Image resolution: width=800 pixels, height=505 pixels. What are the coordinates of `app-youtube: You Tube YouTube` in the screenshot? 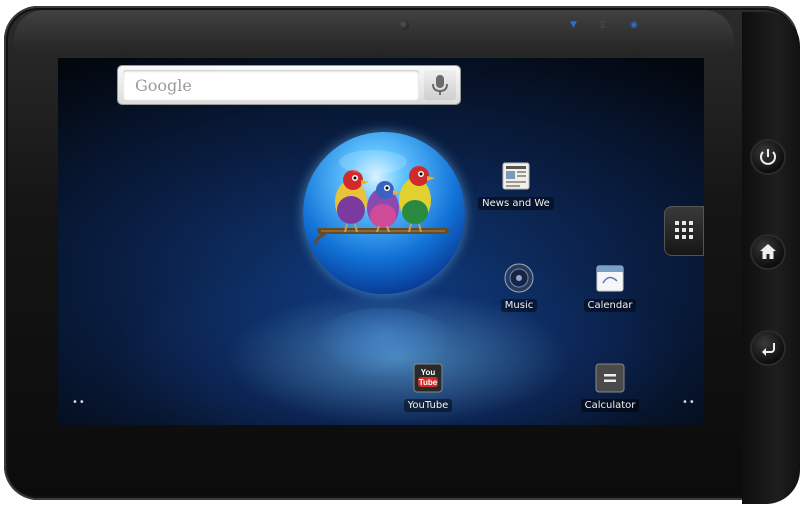 It's located at (428, 387).